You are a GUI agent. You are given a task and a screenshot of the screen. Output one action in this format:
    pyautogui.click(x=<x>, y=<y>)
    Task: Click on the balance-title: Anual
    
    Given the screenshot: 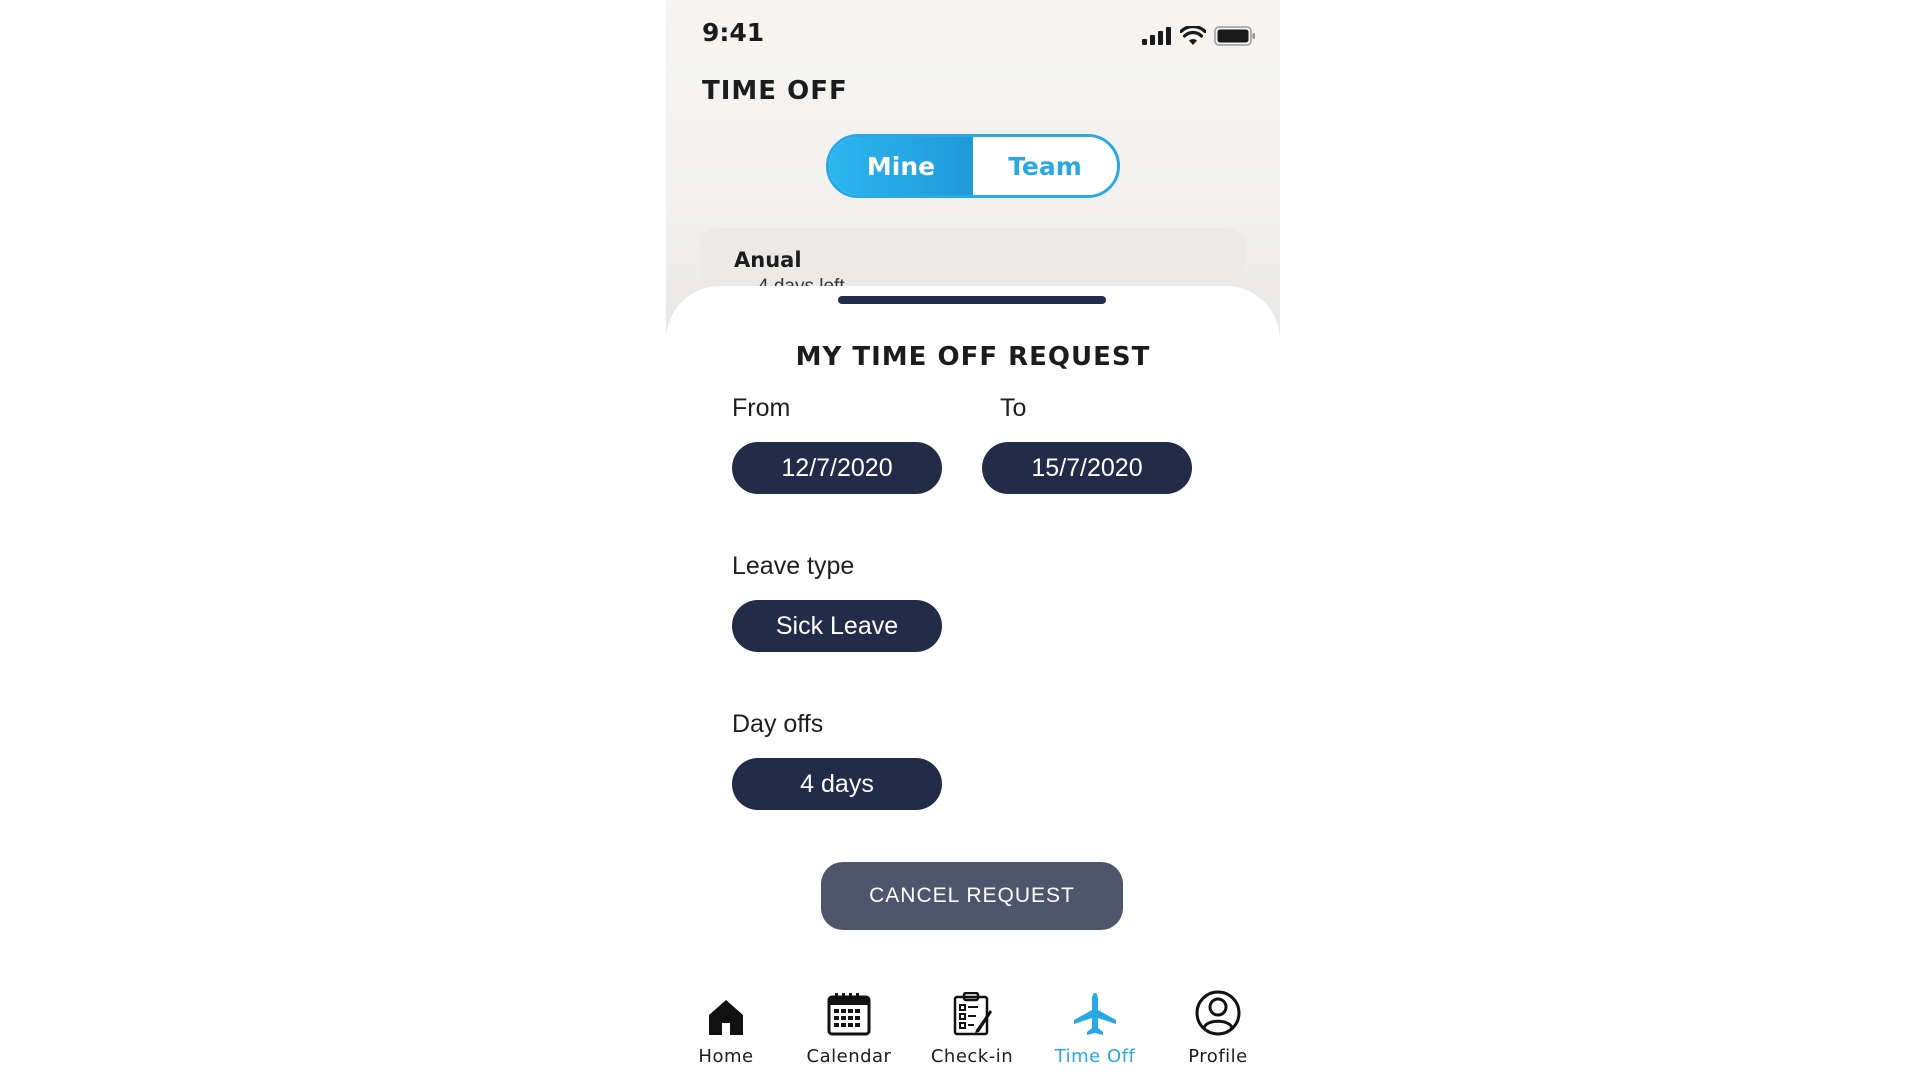 What is the action you would take?
    pyautogui.click(x=768, y=260)
    